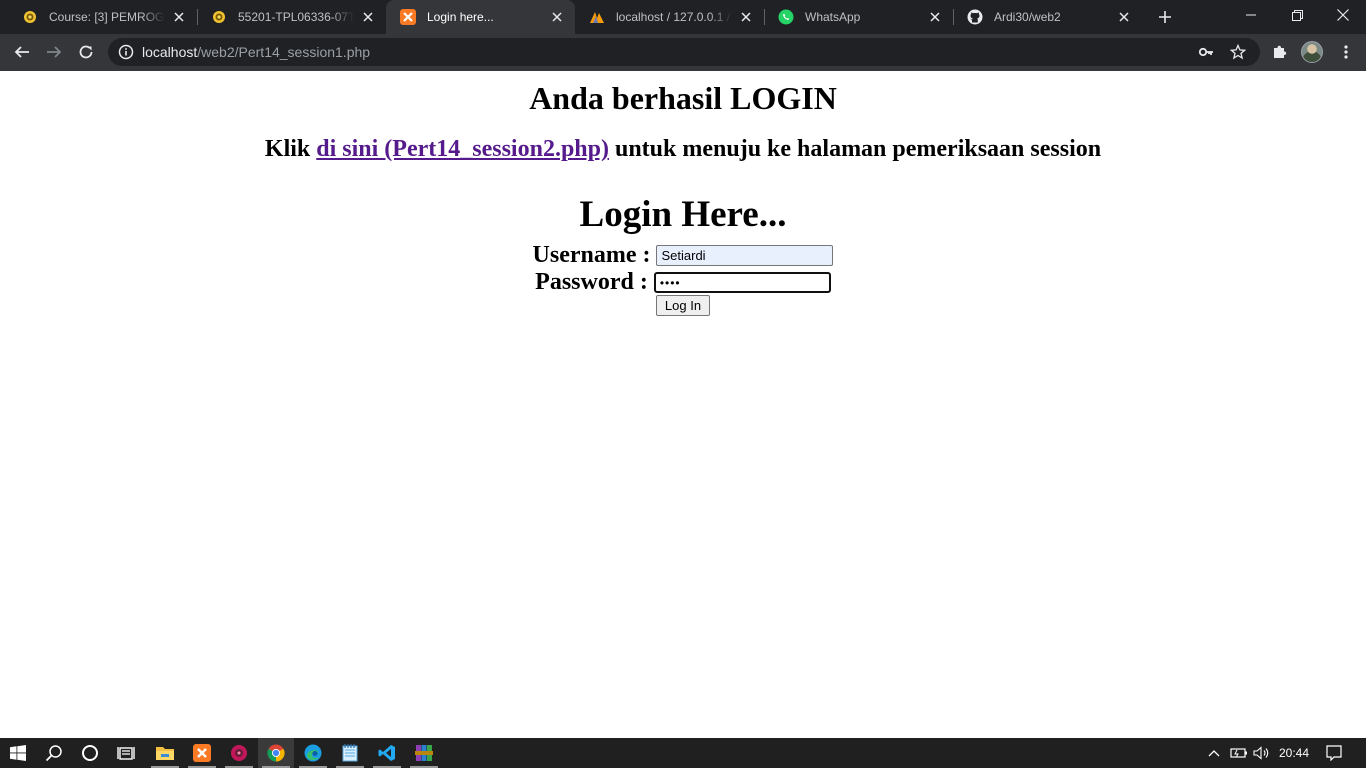 The image size is (1366, 768). Describe the element at coordinates (387, 753) in the screenshot. I see `vscode-icon` at that location.